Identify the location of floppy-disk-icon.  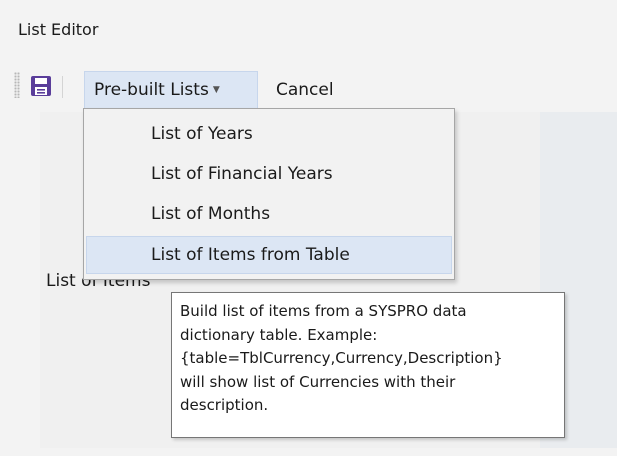
(41, 86).